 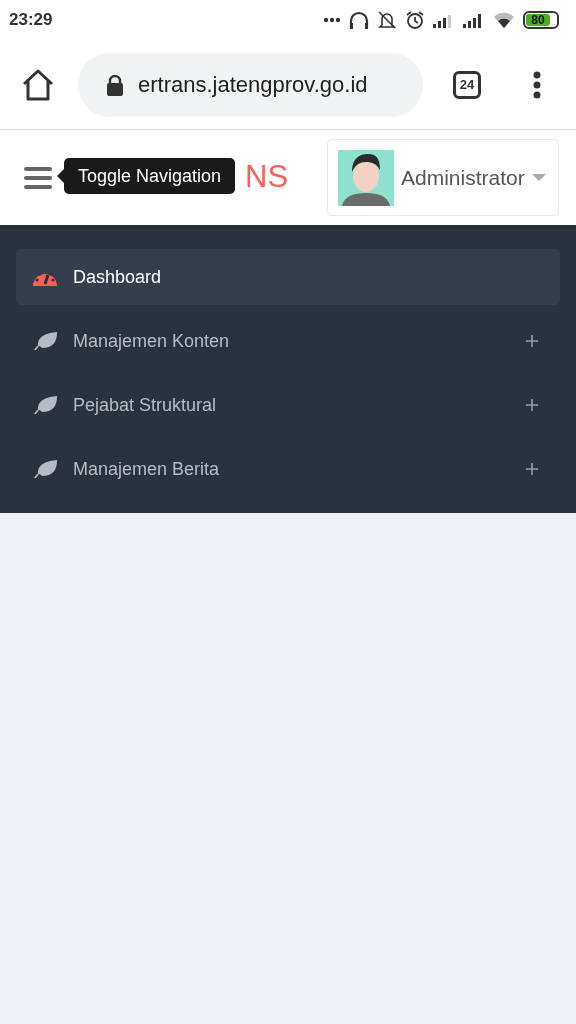 I want to click on tab-count-button: 24, so click(x=467, y=84).